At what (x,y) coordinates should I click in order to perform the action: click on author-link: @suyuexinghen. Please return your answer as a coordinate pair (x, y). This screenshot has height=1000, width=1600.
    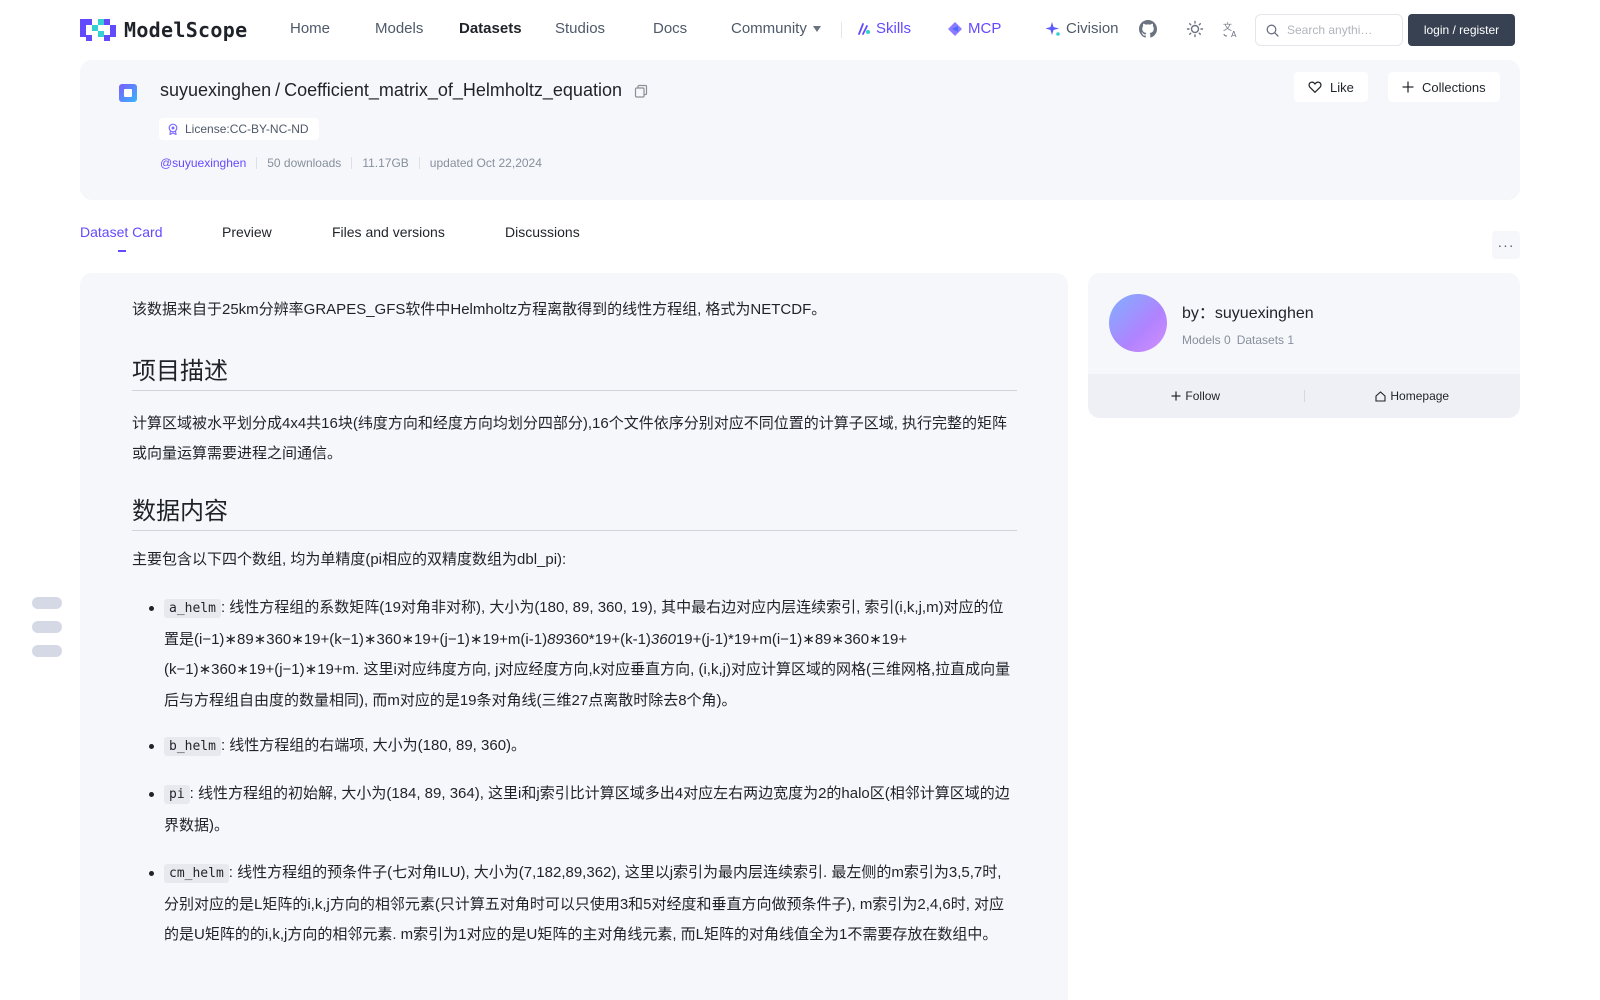
    Looking at the image, I should click on (203, 163).